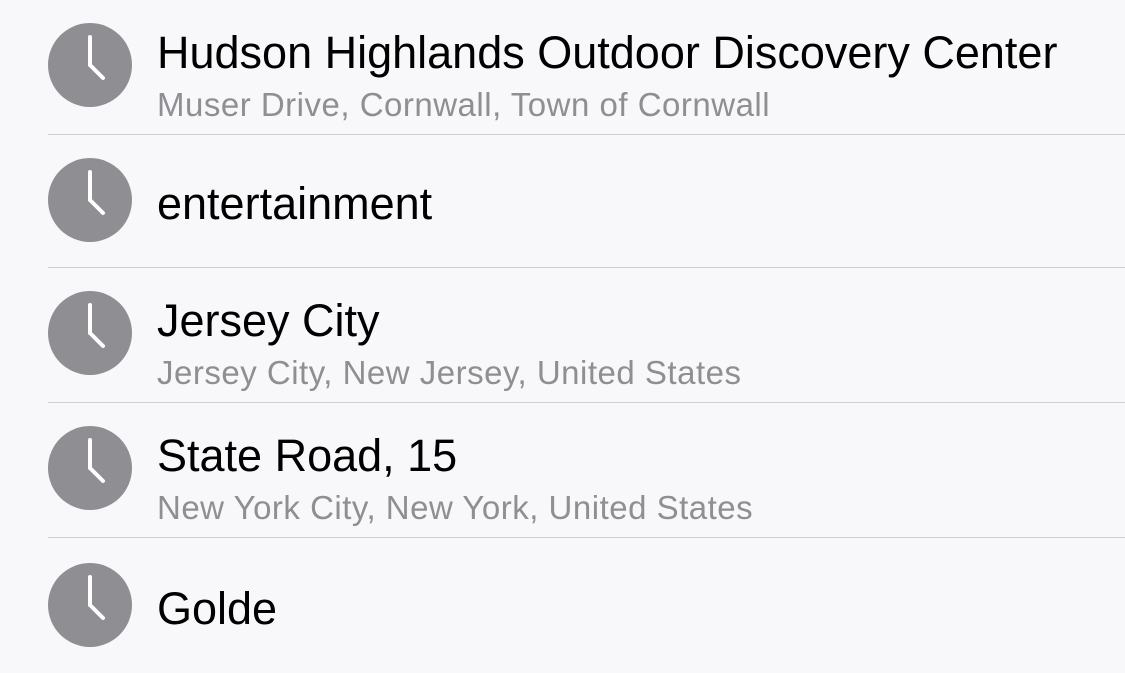  What do you see at coordinates (307, 455) in the screenshot?
I see `recent-item-title: State Road, 15` at bounding box center [307, 455].